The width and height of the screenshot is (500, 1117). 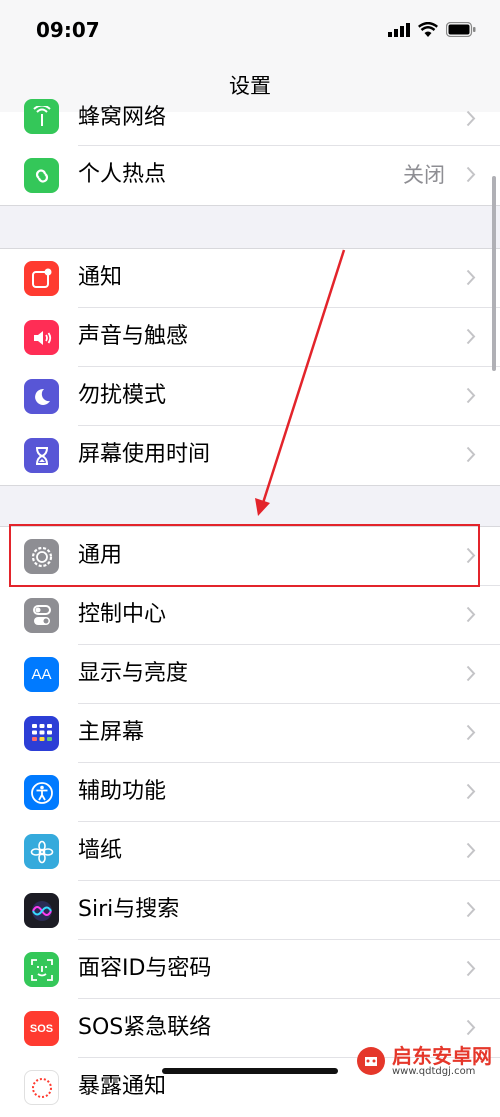 What do you see at coordinates (250, 122) in the screenshot?
I see `settings-row-cellular: 蜂窝网络` at bounding box center [250, 122].